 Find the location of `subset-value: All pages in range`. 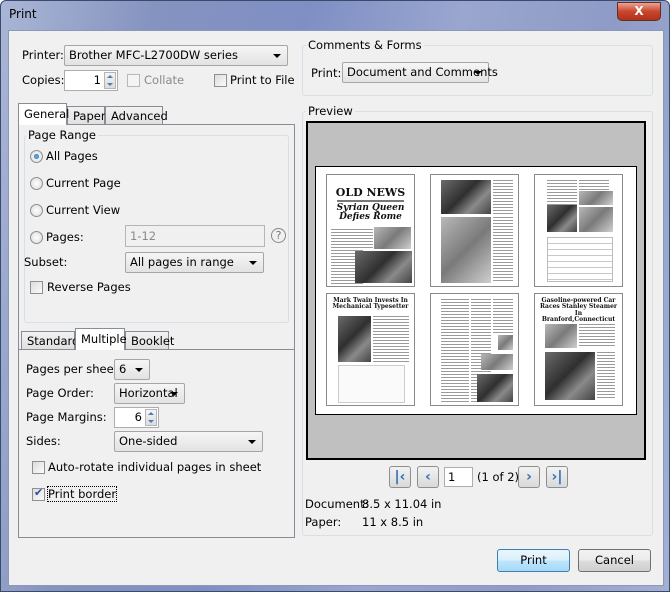

subset-value: All pages in range is located at coordinates (182, 262).